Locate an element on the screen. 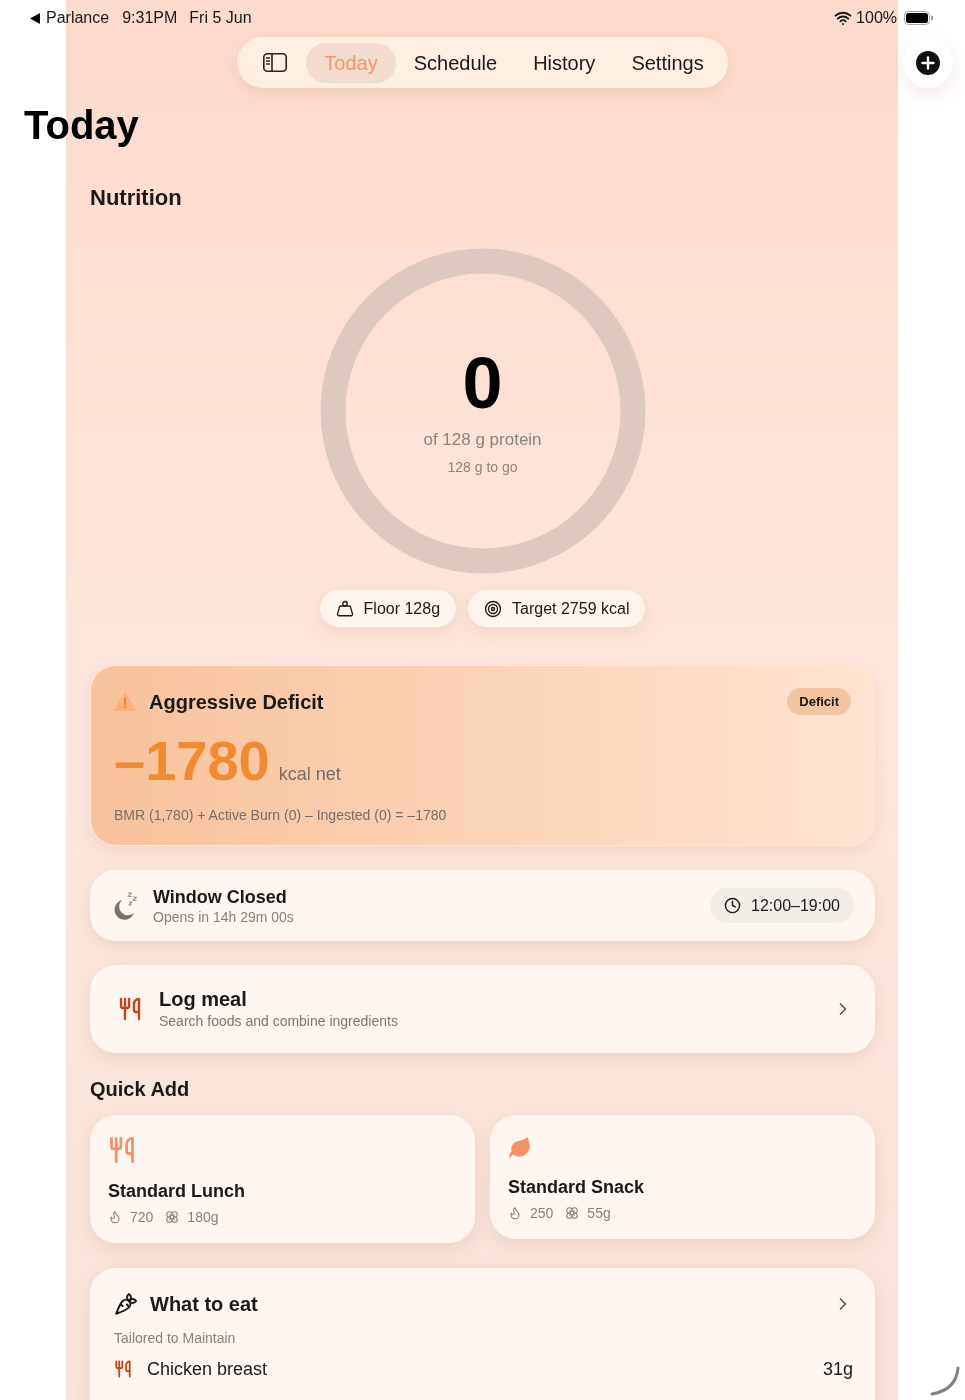  formula-text: BMR (1,780) + Active Burn (0) – Ingested (0) = –1780 is located at coordinates (280, 815).